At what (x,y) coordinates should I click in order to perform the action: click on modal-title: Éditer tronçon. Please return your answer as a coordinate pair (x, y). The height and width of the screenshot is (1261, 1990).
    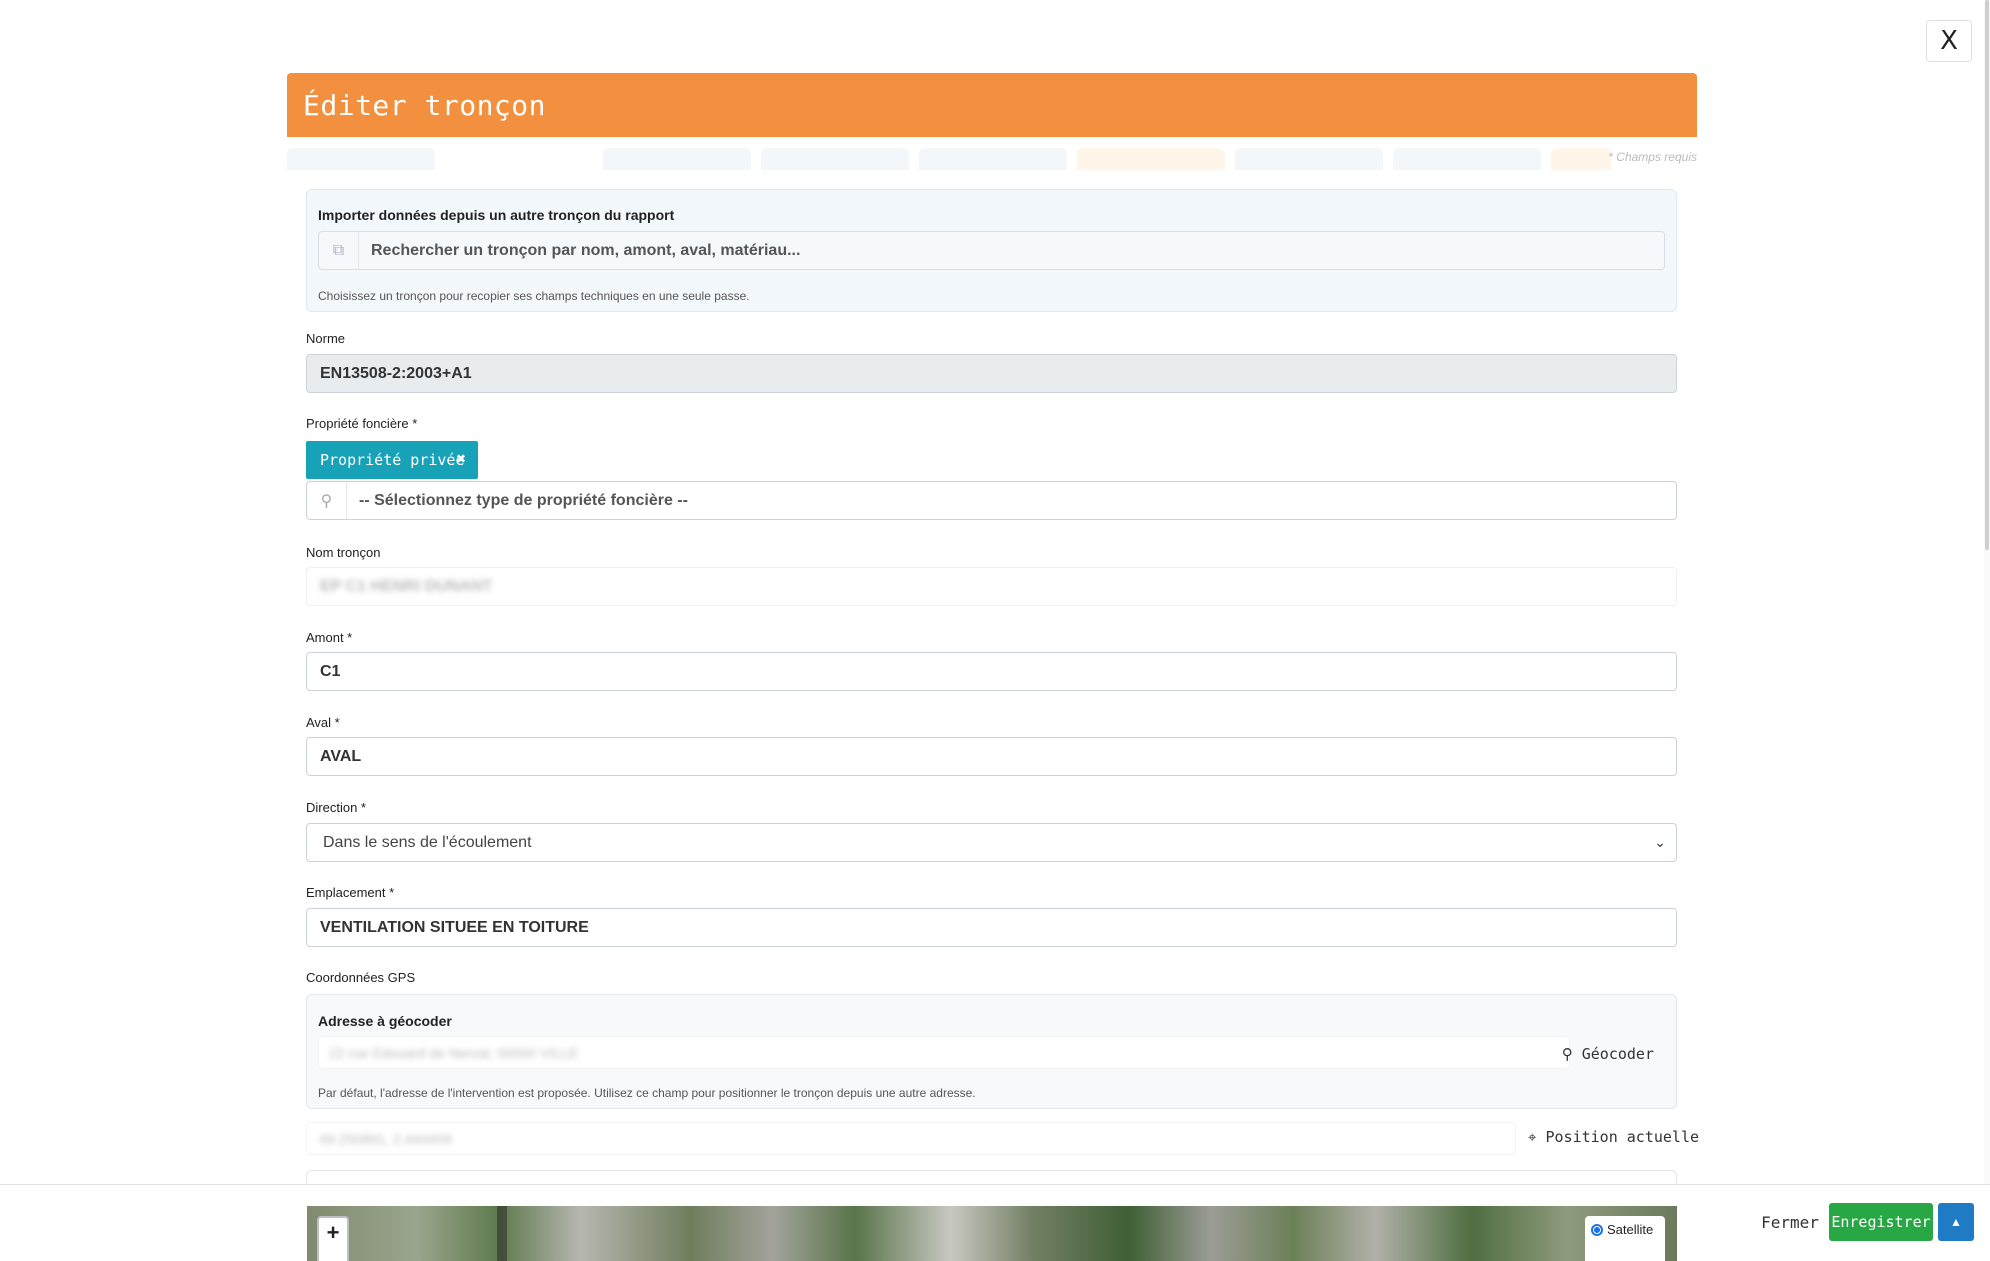
    Looking at the image, I should click on (425, 105).